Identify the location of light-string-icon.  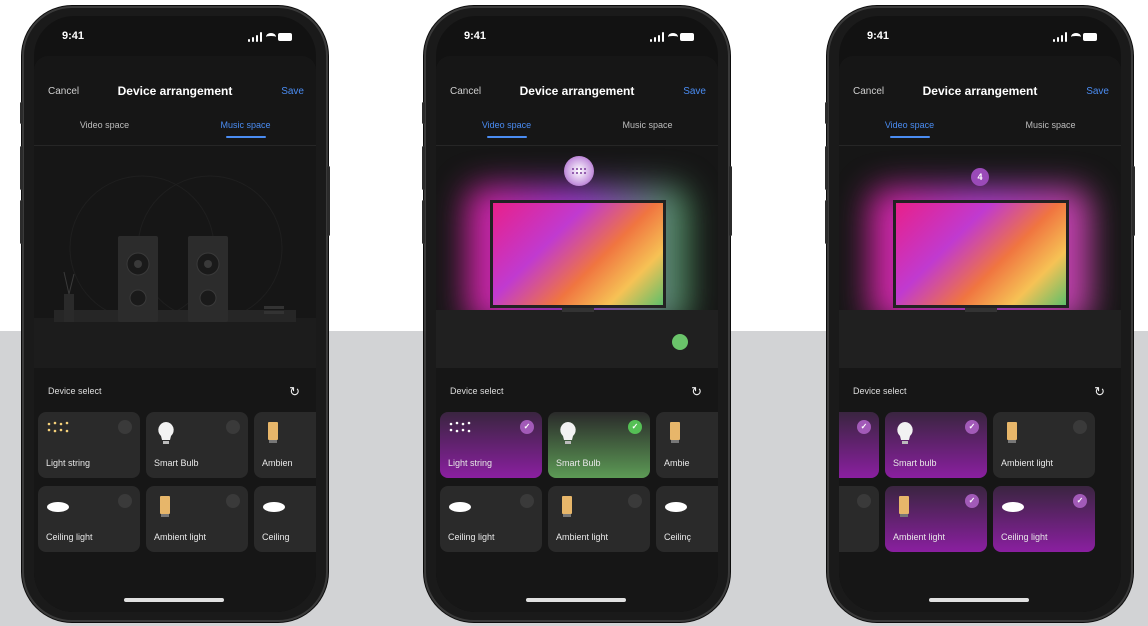
(58, 427).